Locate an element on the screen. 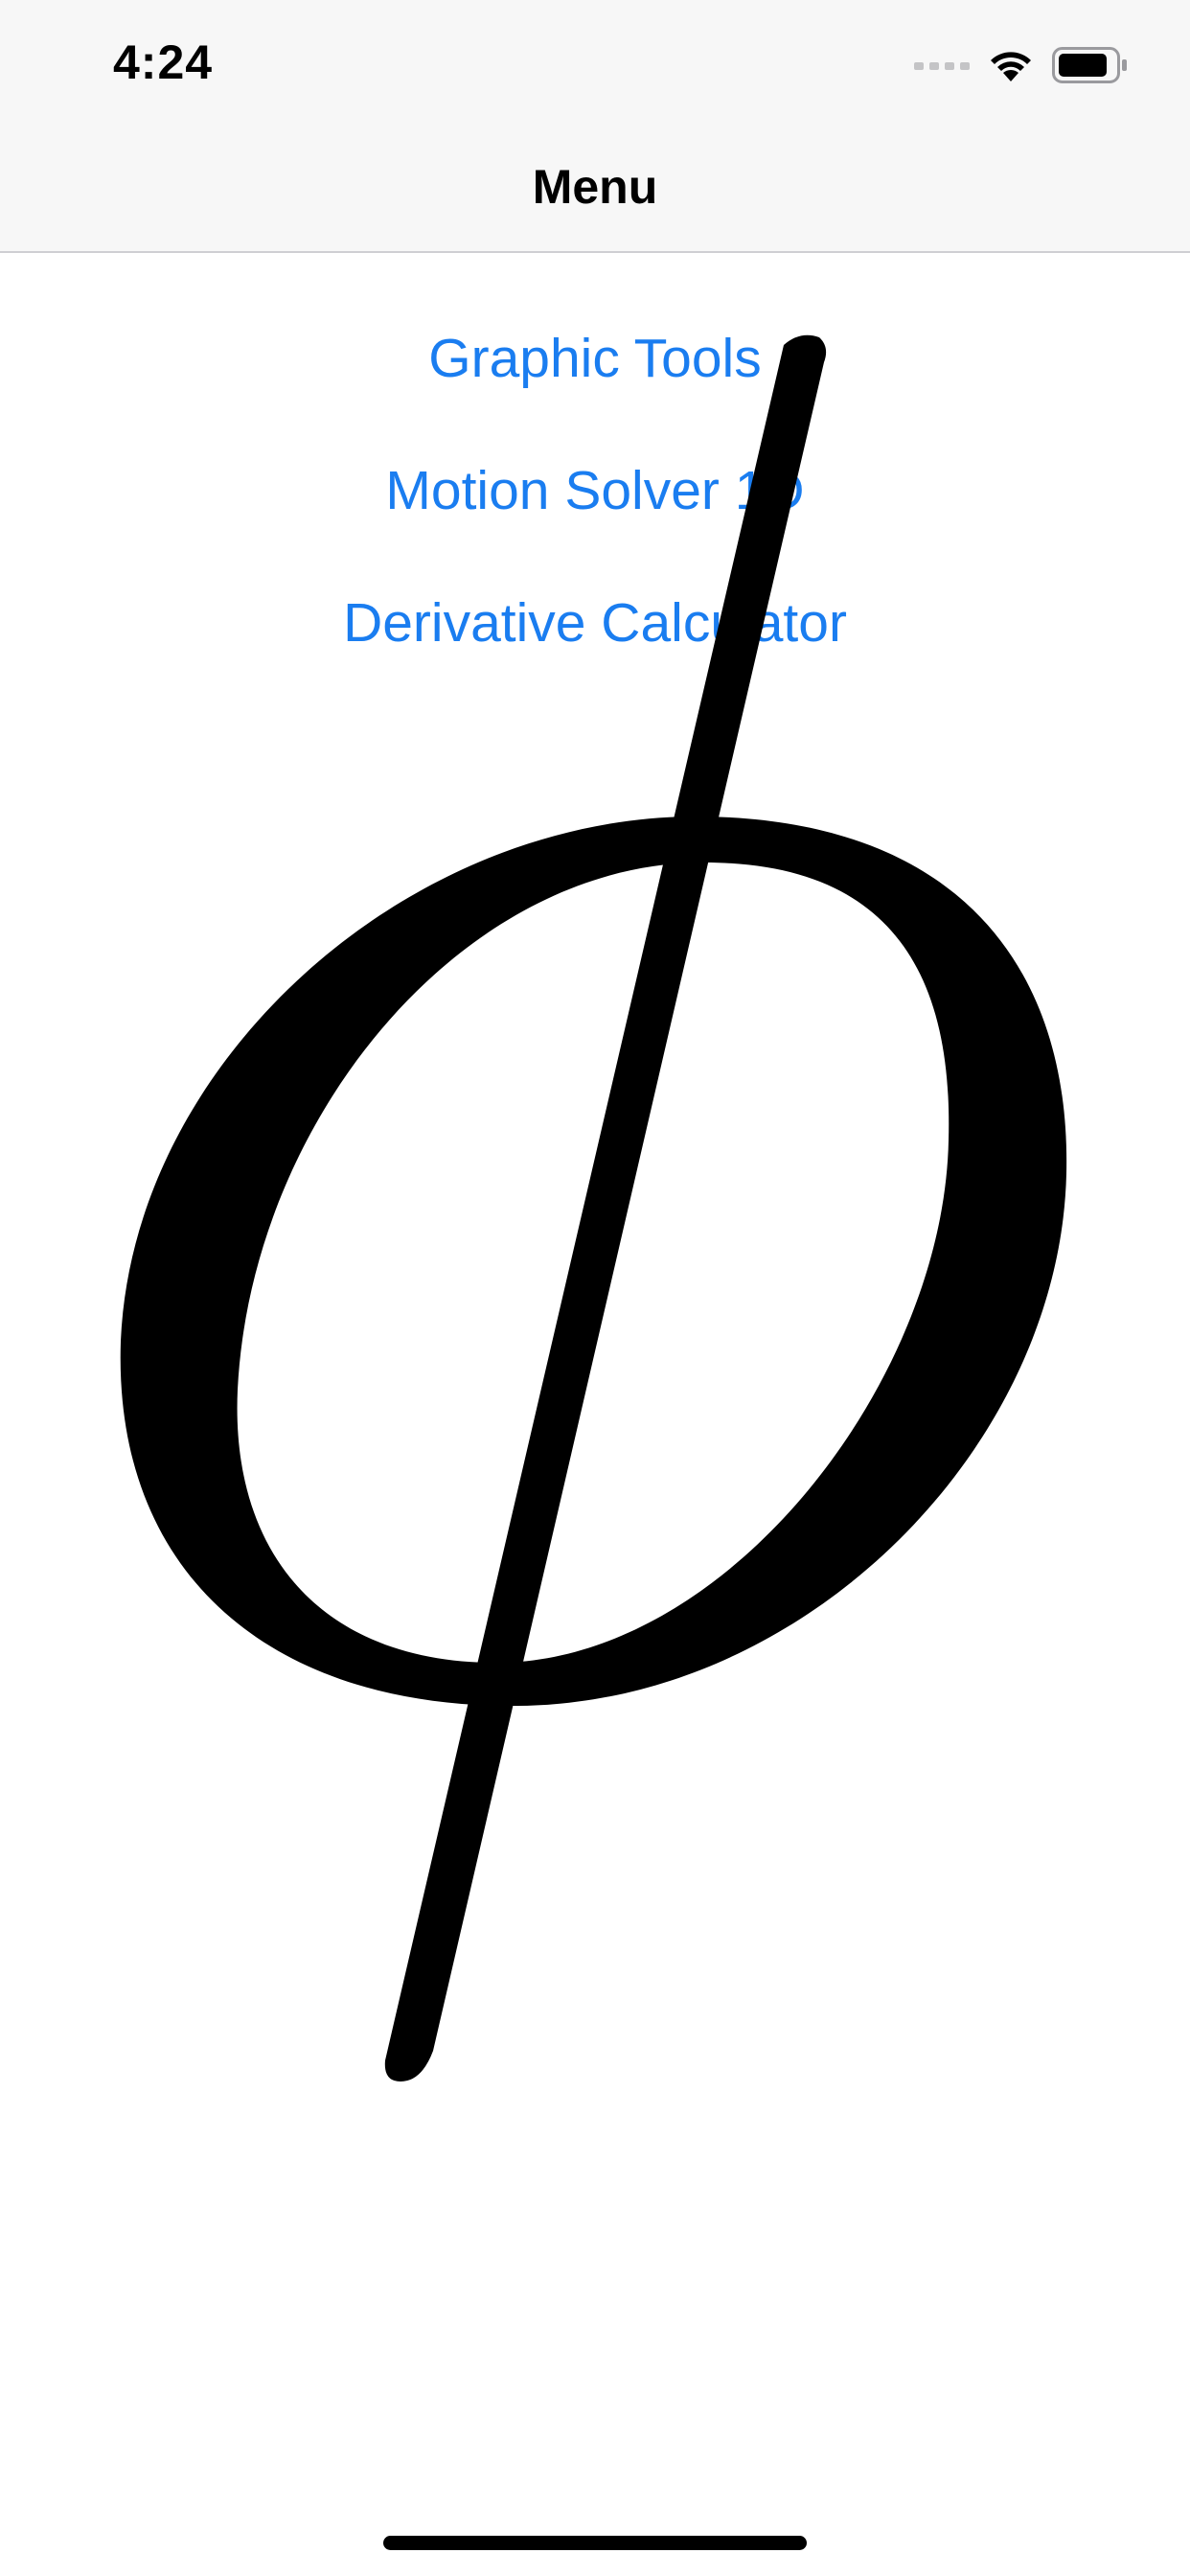 Image resolution: width=1190 pixels, height=2576 pixels. graphic-tools-link: Graphic Tools is located at coordinates (595, 358).